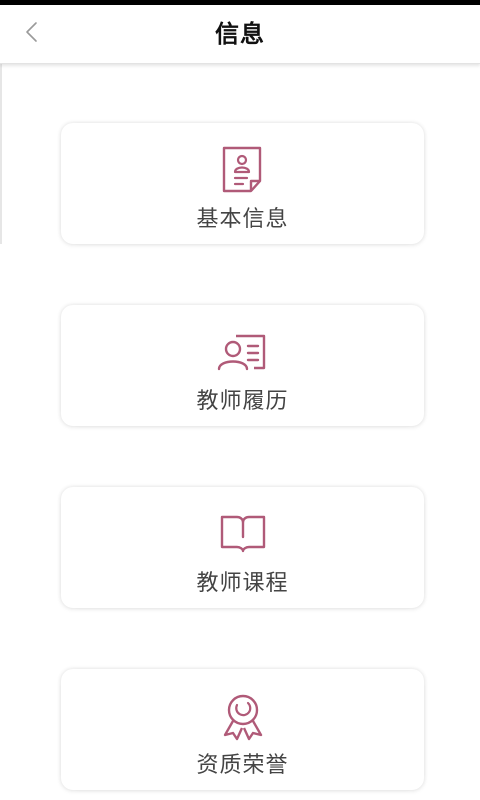  I want to click on menu-card-label: 基本信息, so click(242, 219).